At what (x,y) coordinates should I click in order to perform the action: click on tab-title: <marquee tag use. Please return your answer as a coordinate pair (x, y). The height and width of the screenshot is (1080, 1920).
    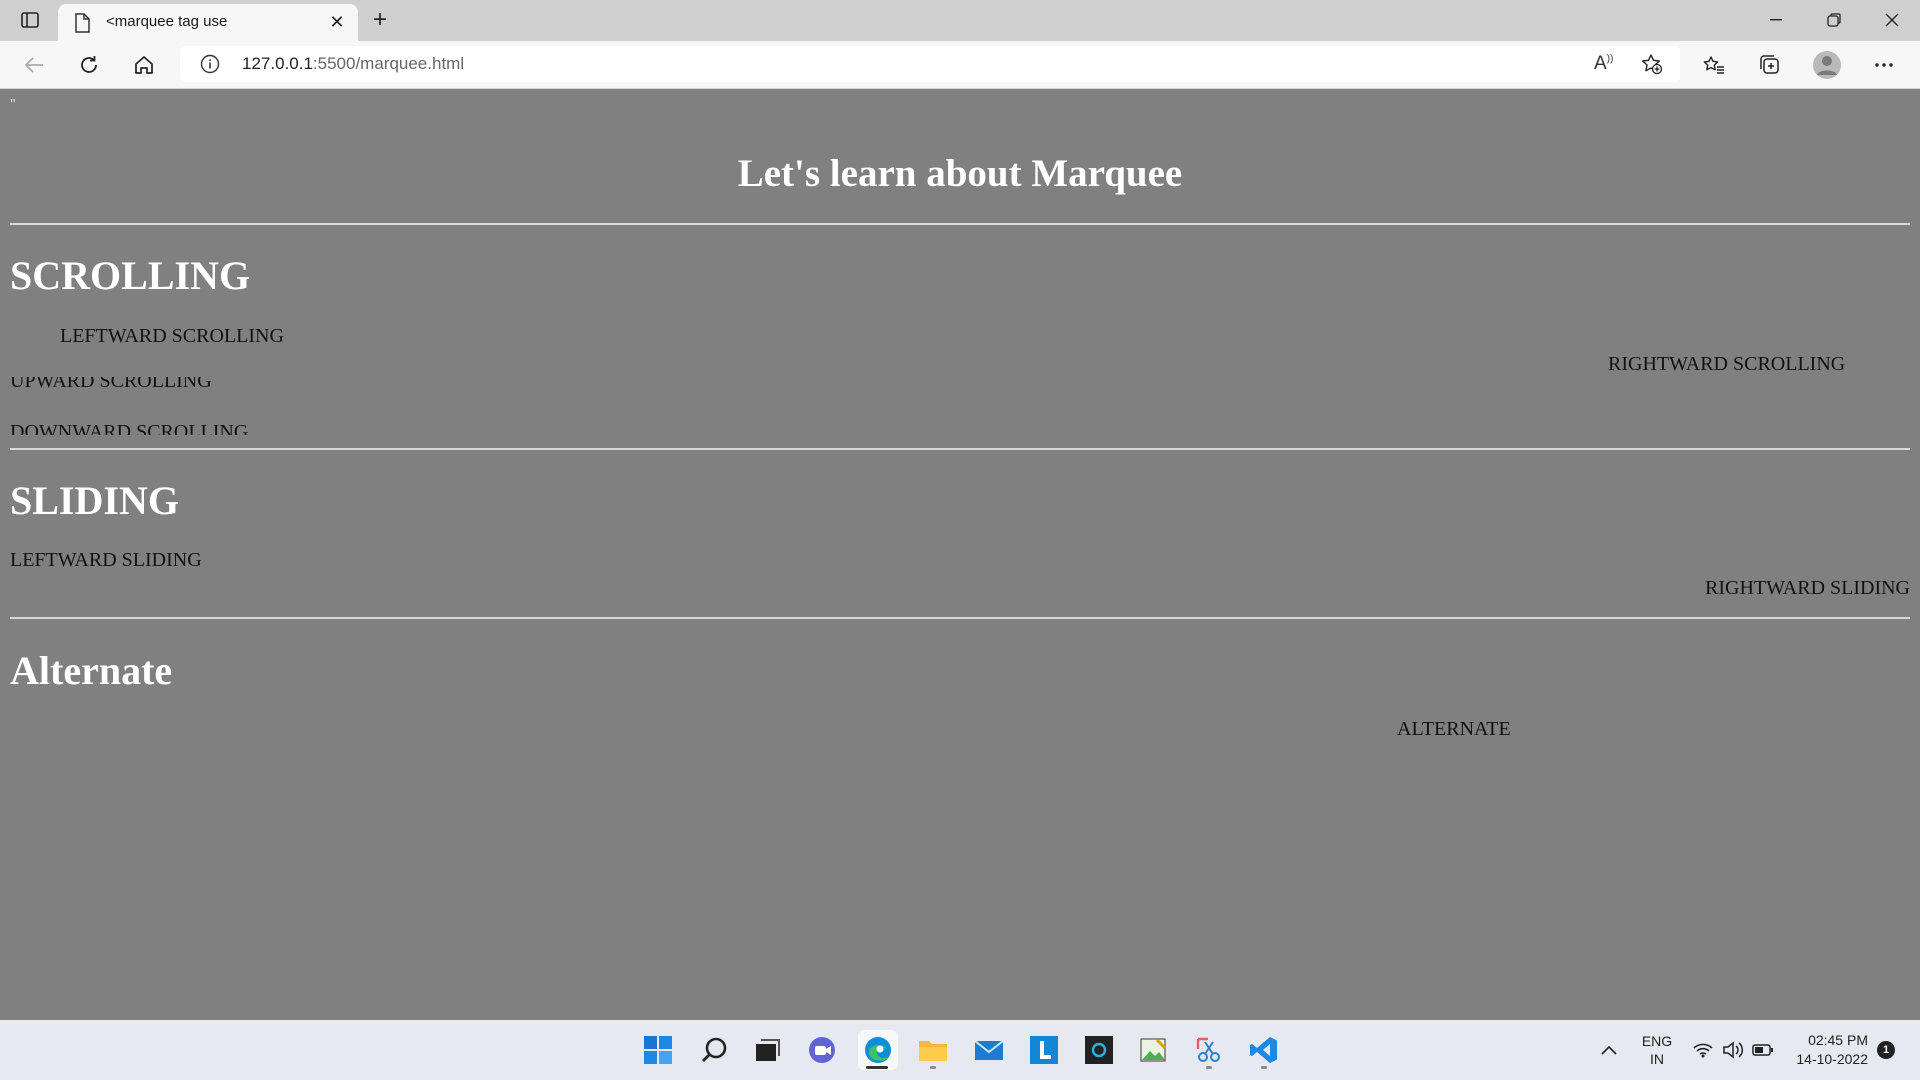
    Looking at the image, I should click on (167, 21).